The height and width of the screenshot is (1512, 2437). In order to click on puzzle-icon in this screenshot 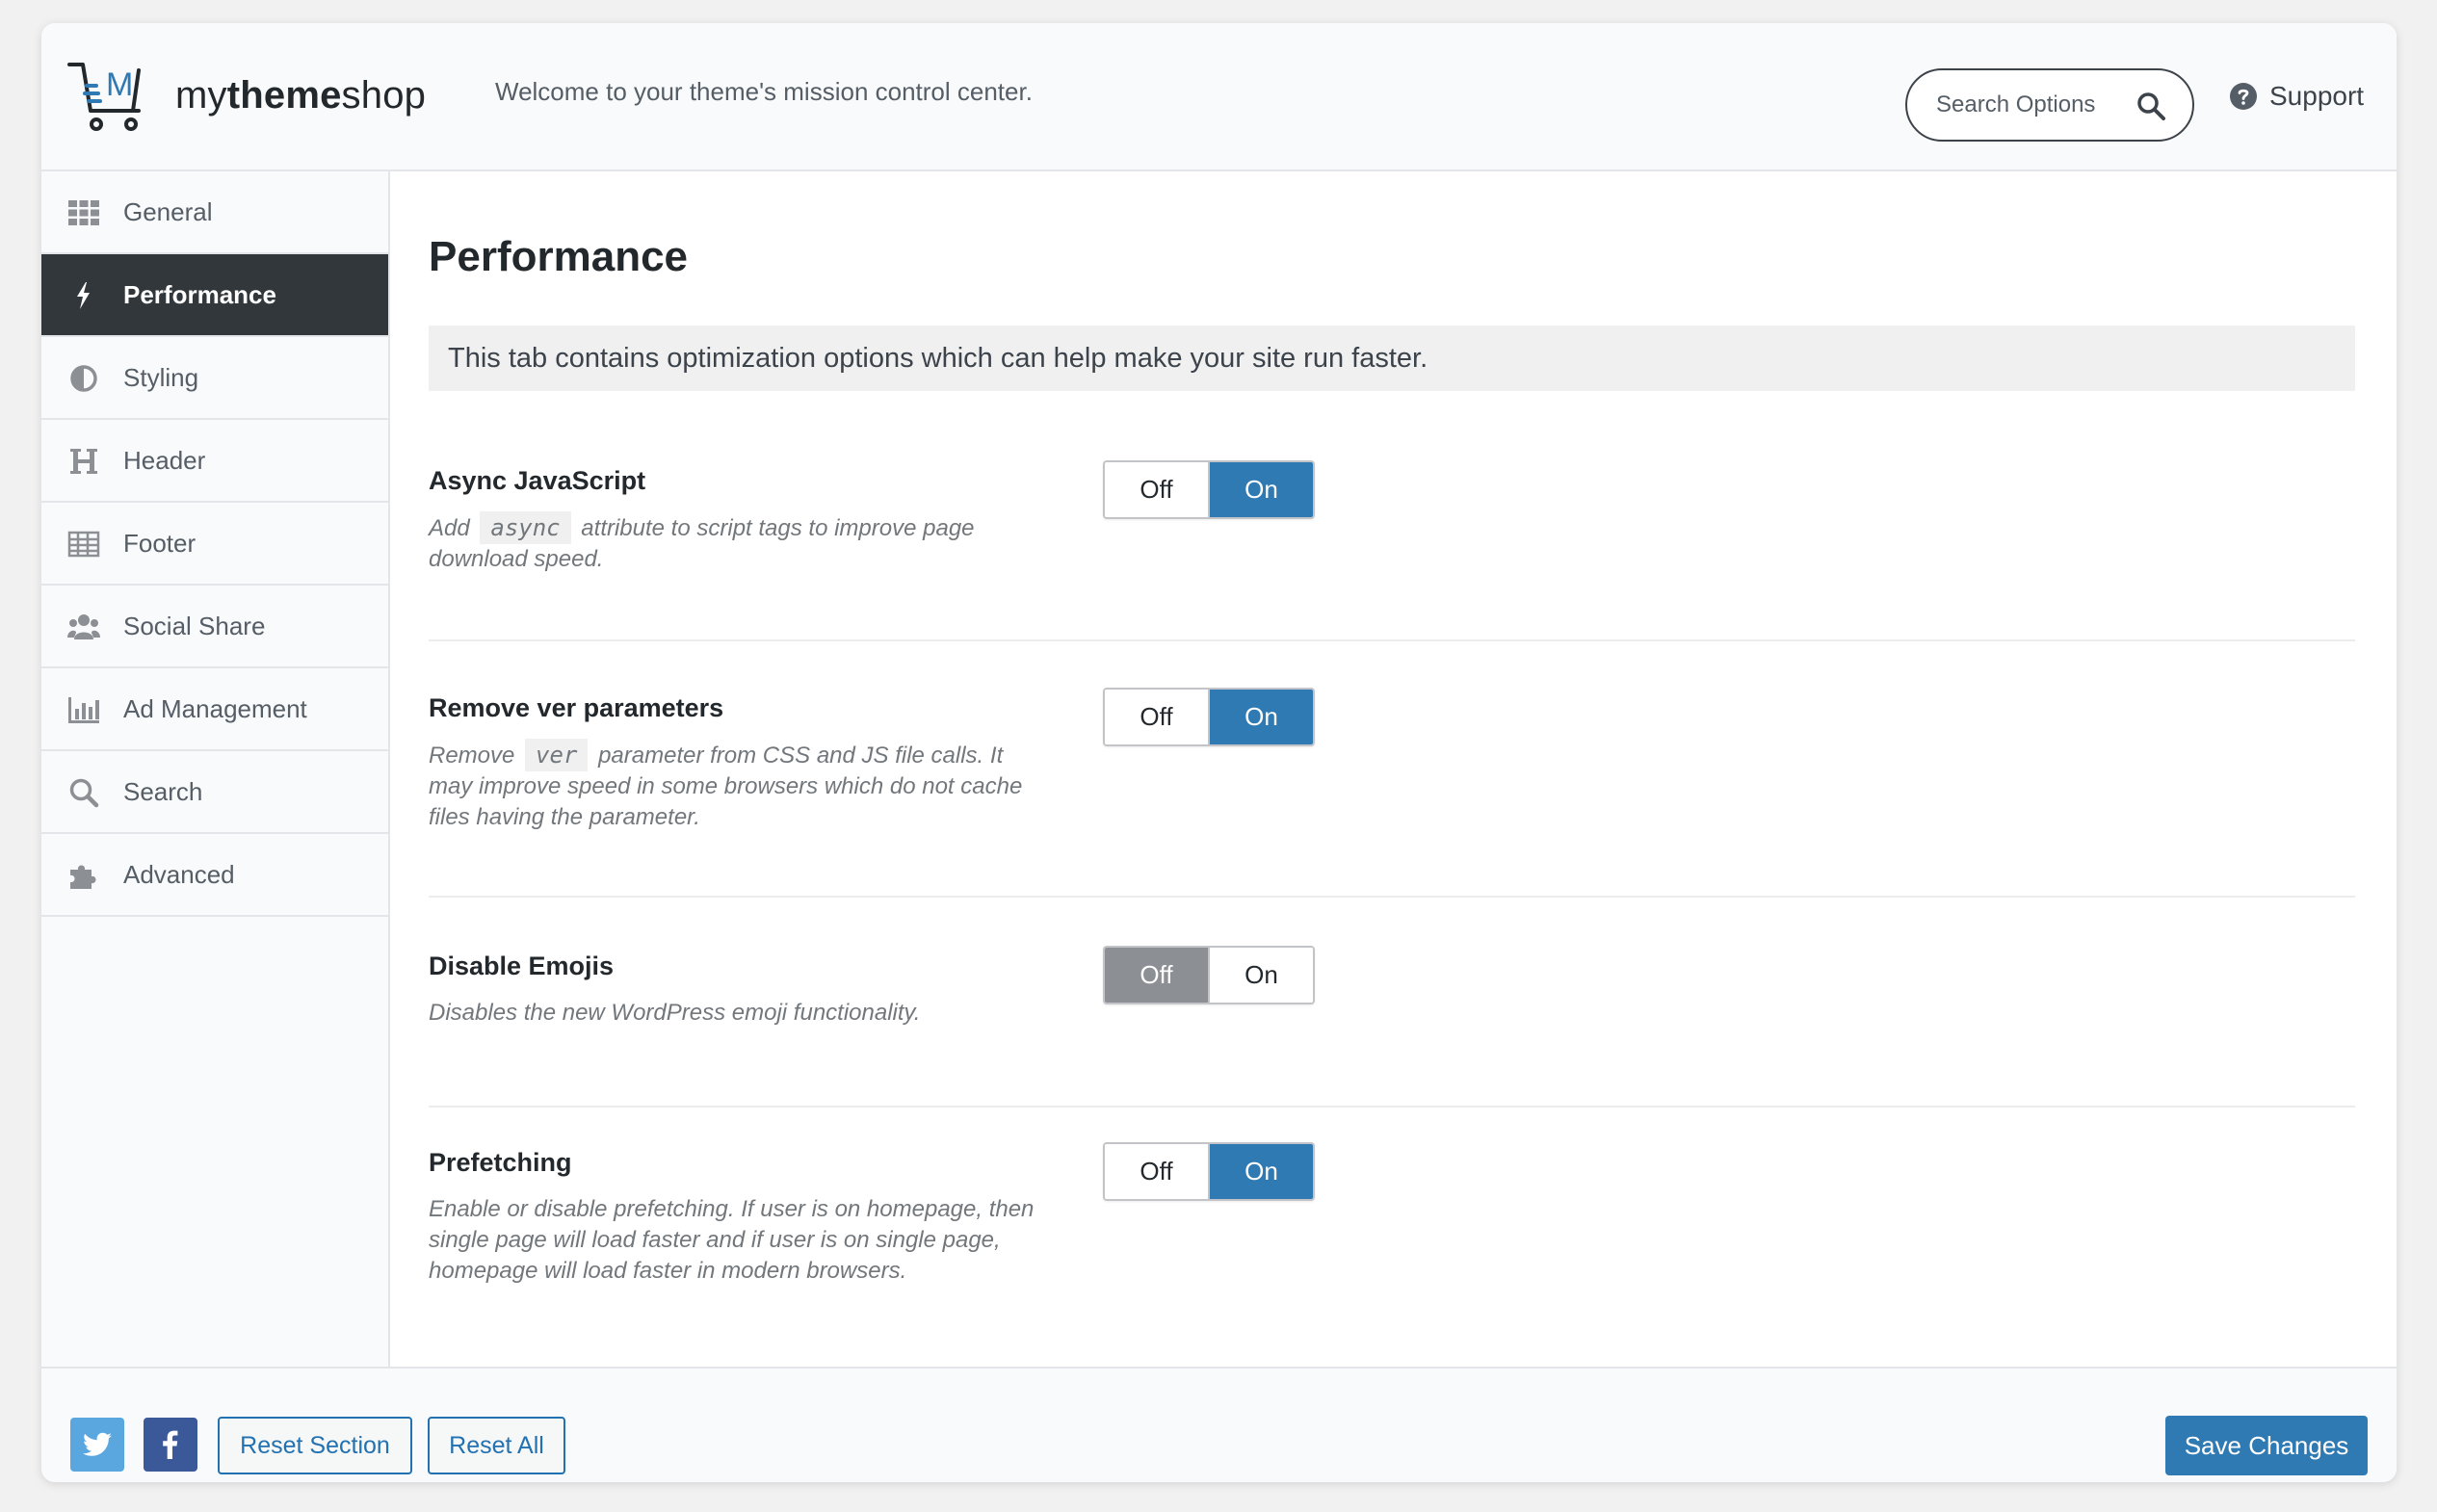, I will do `click(83, 875)`.